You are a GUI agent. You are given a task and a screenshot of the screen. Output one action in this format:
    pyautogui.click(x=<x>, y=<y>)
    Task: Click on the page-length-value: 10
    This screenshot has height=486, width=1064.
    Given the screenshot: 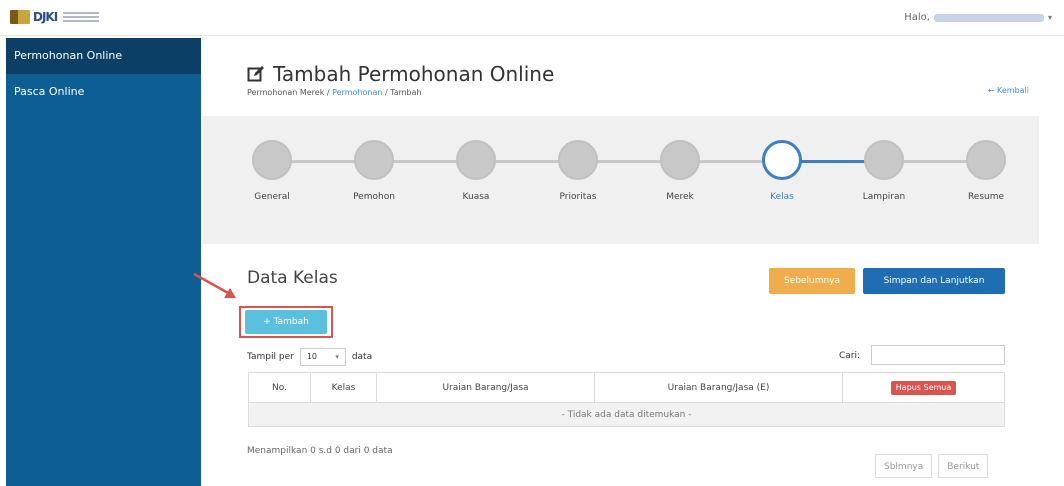 What is the action you would take?
    pyautogui.click(x=312, y=356)
    